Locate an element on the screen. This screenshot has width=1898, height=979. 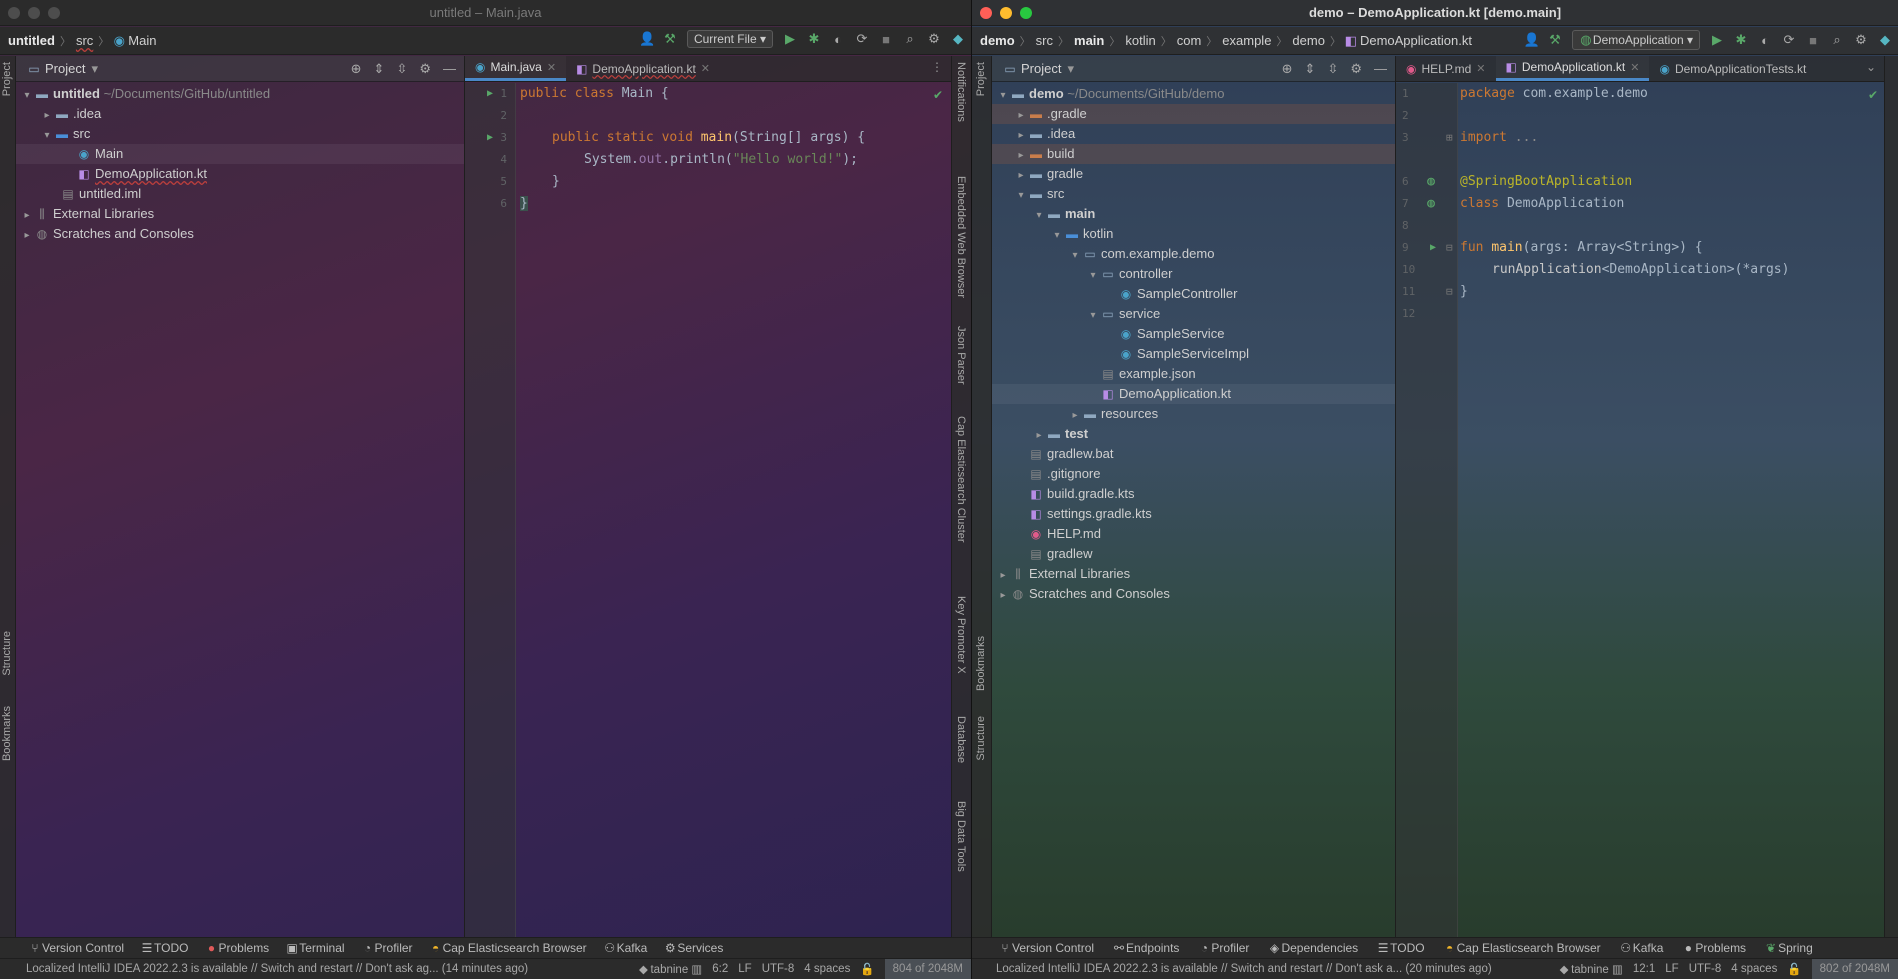
inspection-ok-icon: ✔ is located at coordinates (1873, 95).